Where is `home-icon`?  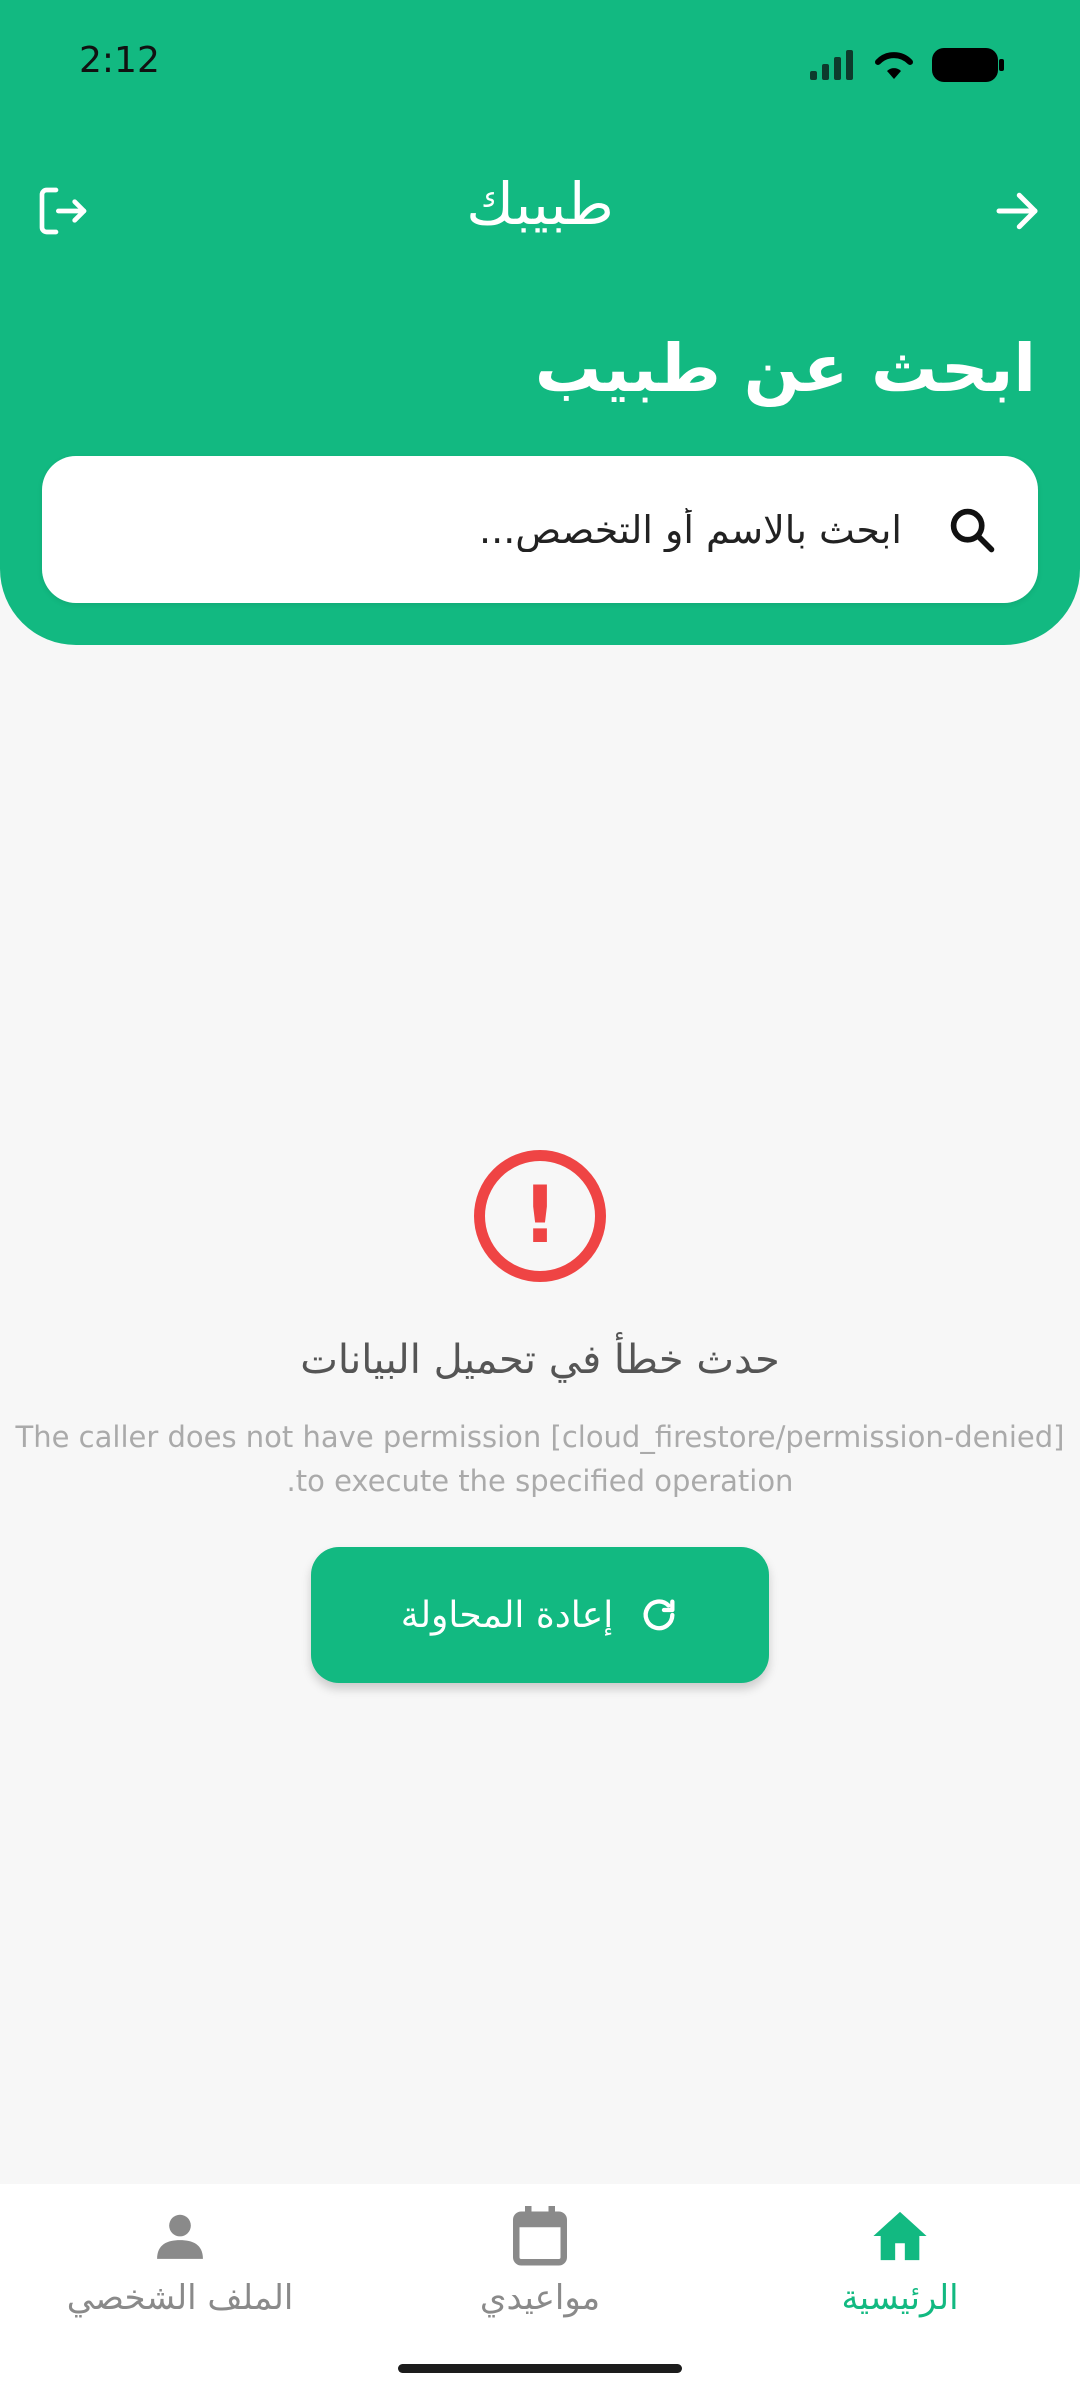
home-icon is located at coordinates (900, 2236).